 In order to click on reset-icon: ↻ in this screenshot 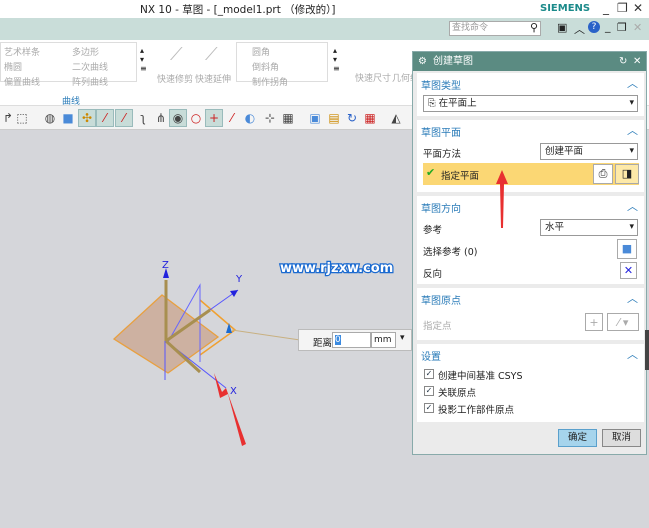, I will do `click(623, 61)`.